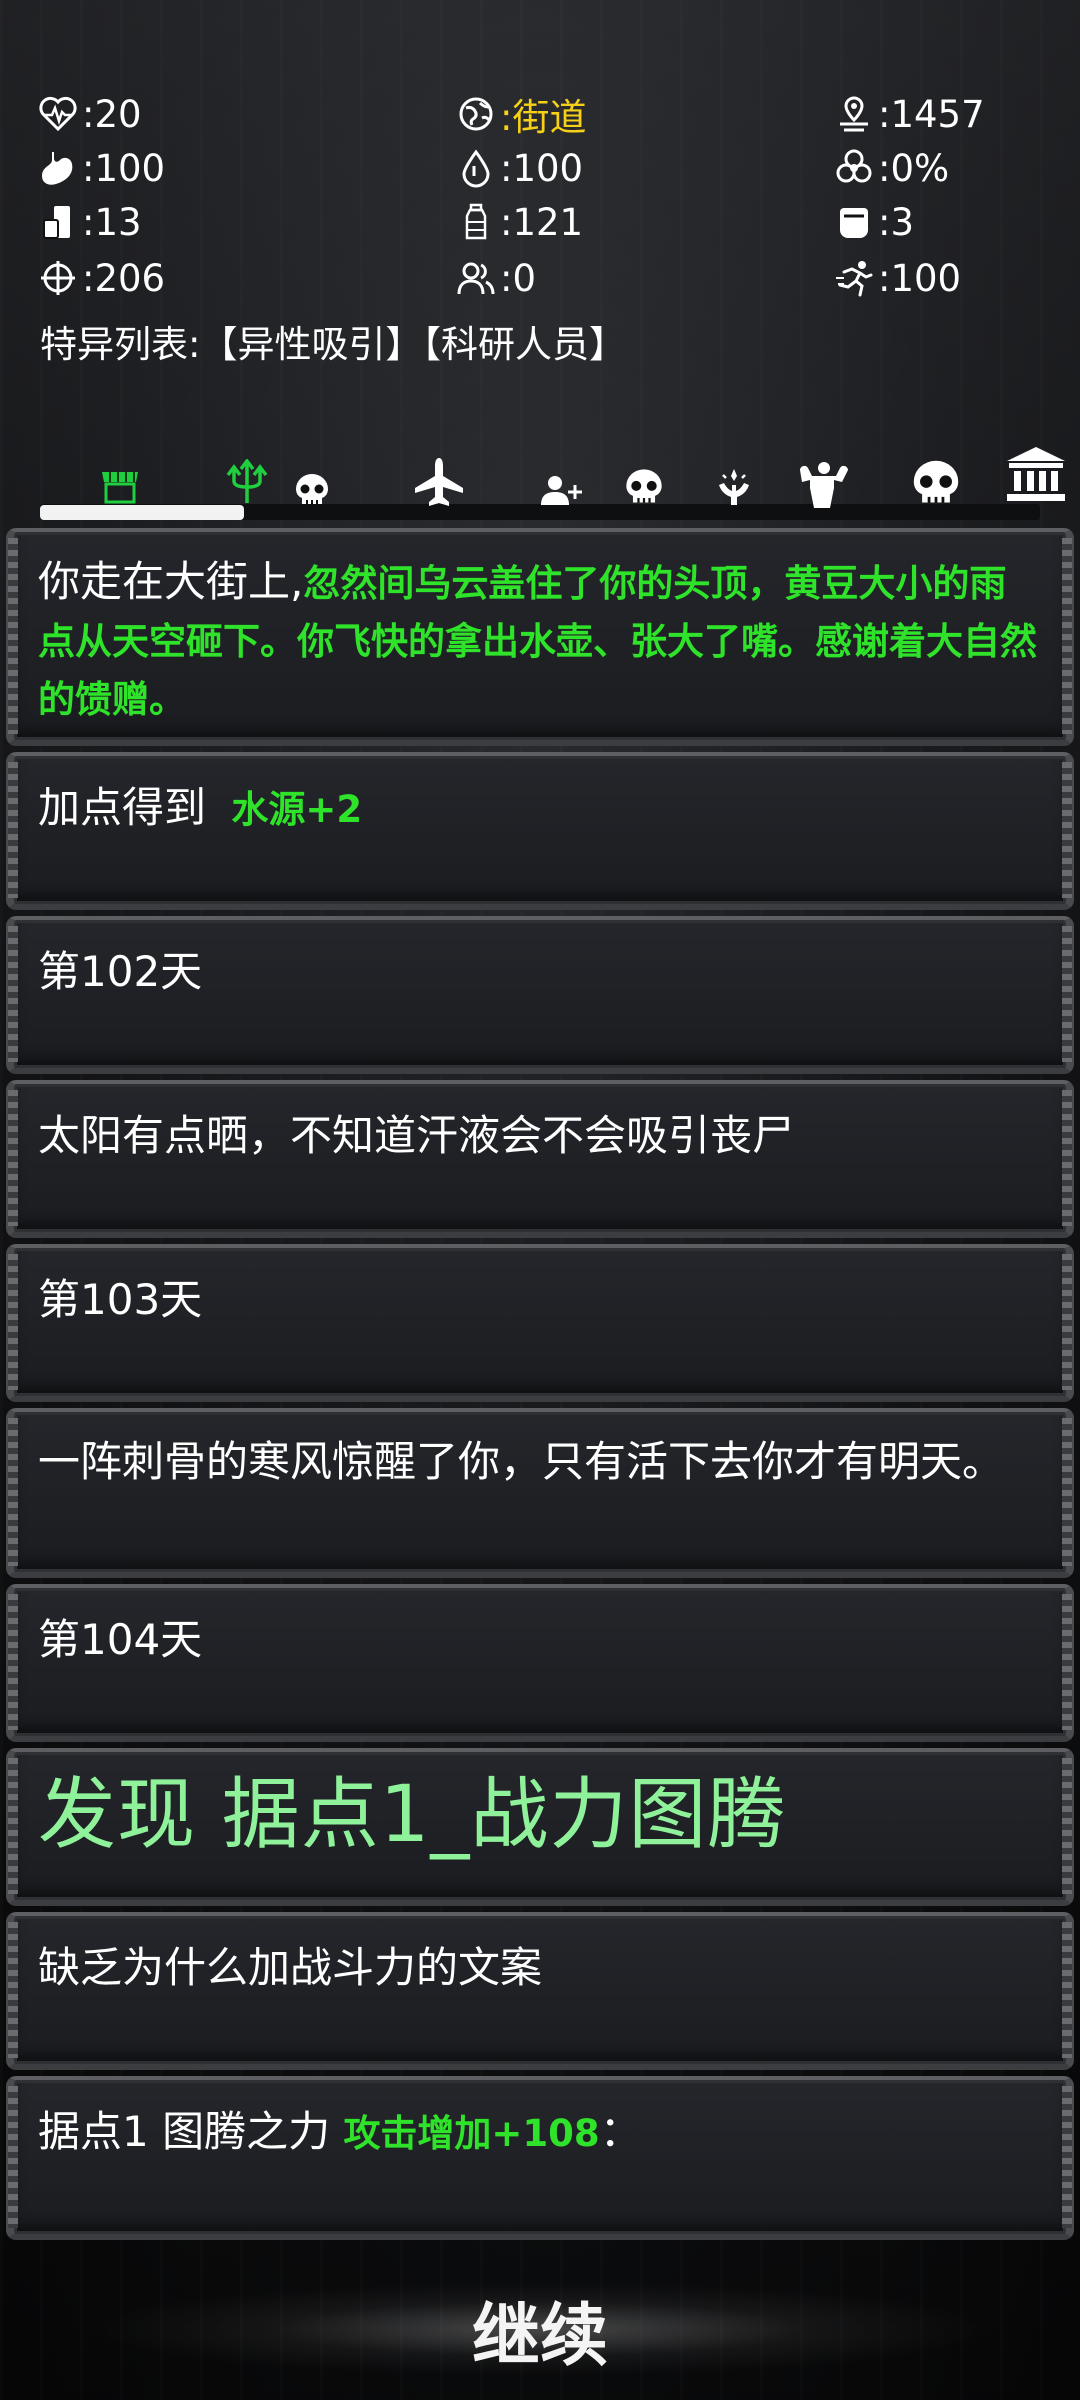 This screenshot has height=2400, width=1080. What do you see at coordinates (58, 114) in the screenshot?
I see `heartbeat-icon` at bounding box center [58, 114].